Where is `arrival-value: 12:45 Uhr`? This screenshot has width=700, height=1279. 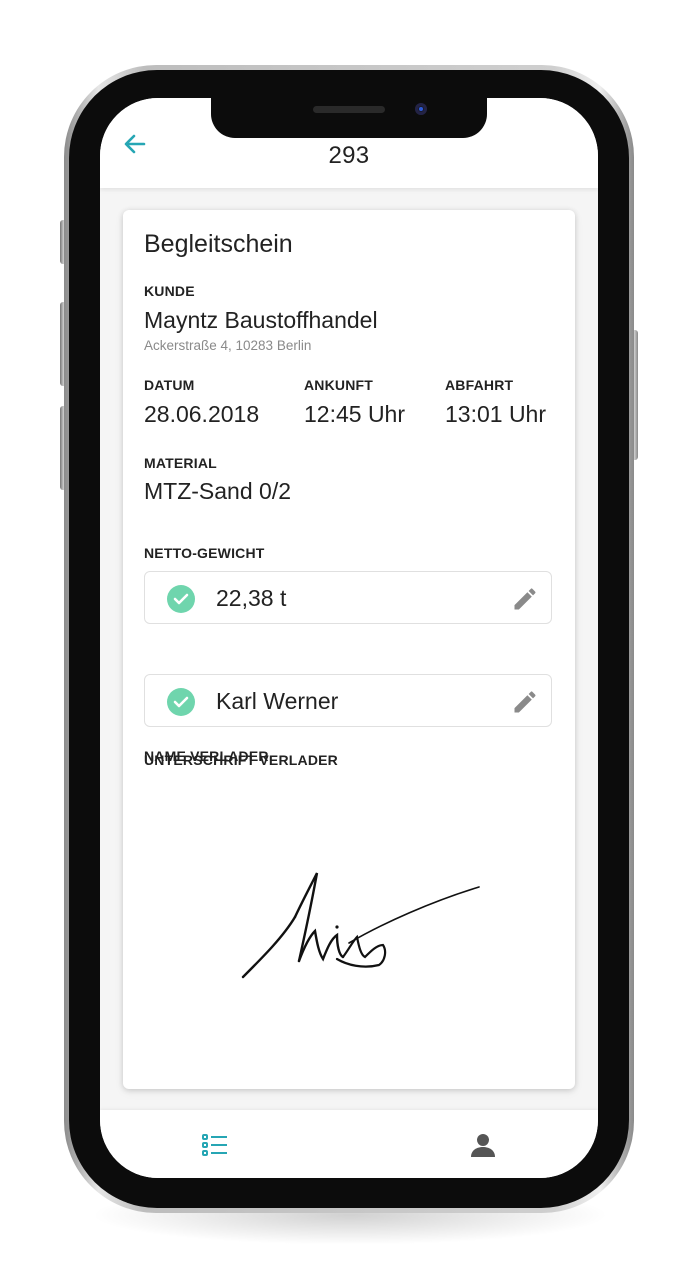
arrival-value: 12:45 Uhr is located at coordinates (355, 414).